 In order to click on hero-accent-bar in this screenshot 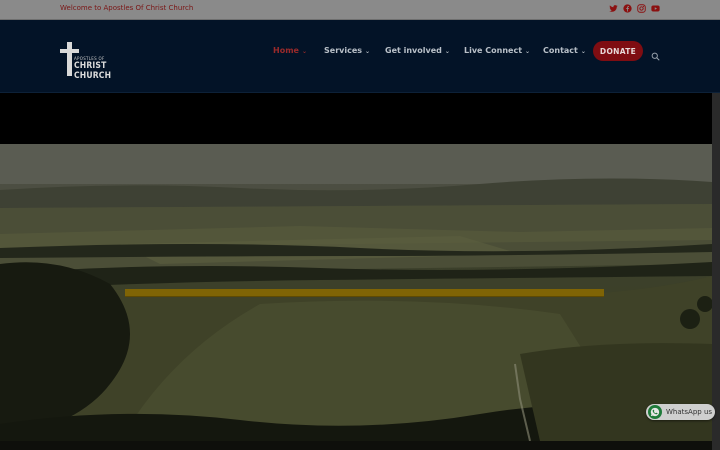, I will do `click(364, 292)`.